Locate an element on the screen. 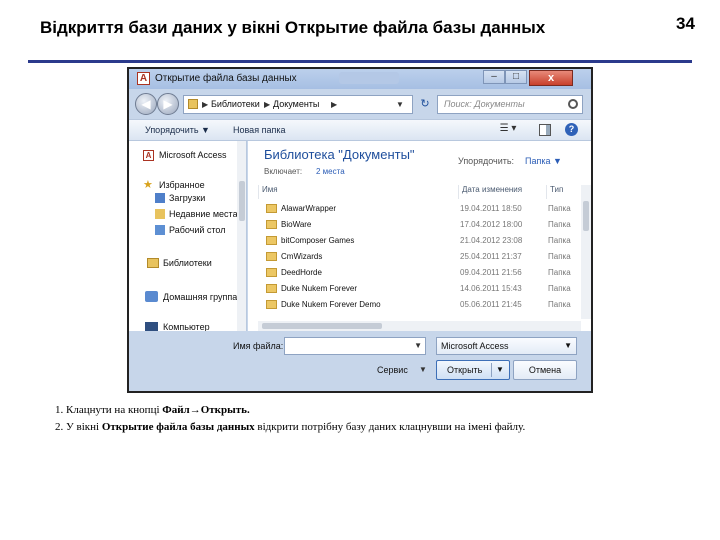 The height and width of the screenshot is (540, 720). tools-button: Сервис is located at coordinates (392, 370).